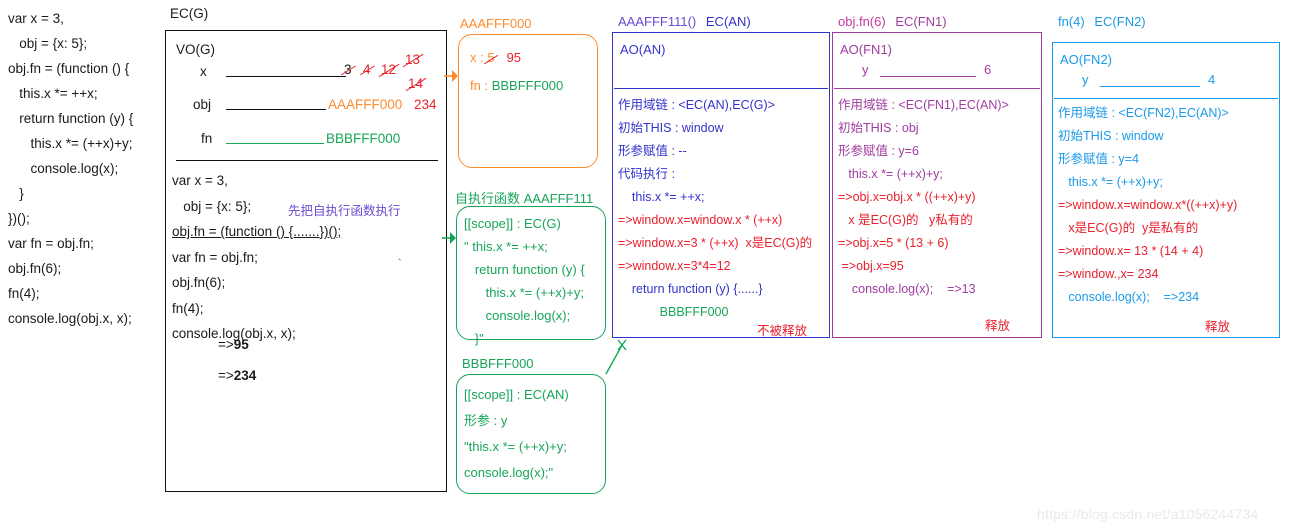 Image resolution: width=1296 pixels, height=532 pixels. Describe the element at coordinates (646, 174) in the screenshot. I see `an-line: 代码执行 :` at that location.